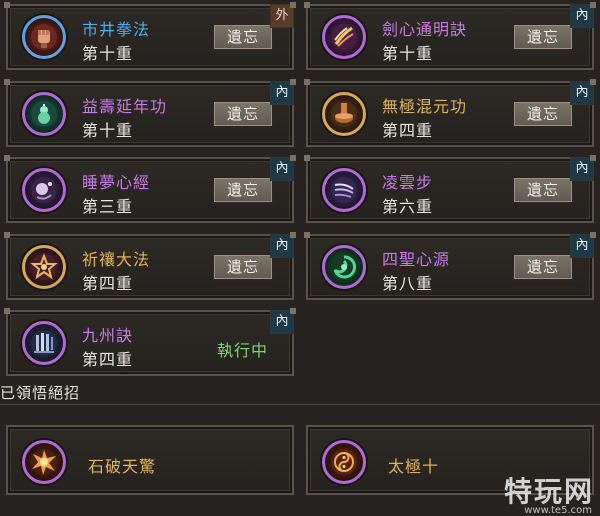 Image resolution: width=600 pixels, height=516 pixels. Describe the element at coordinates (108, 206) in the screenshot. I see `skill-level: 第三重` at that location.